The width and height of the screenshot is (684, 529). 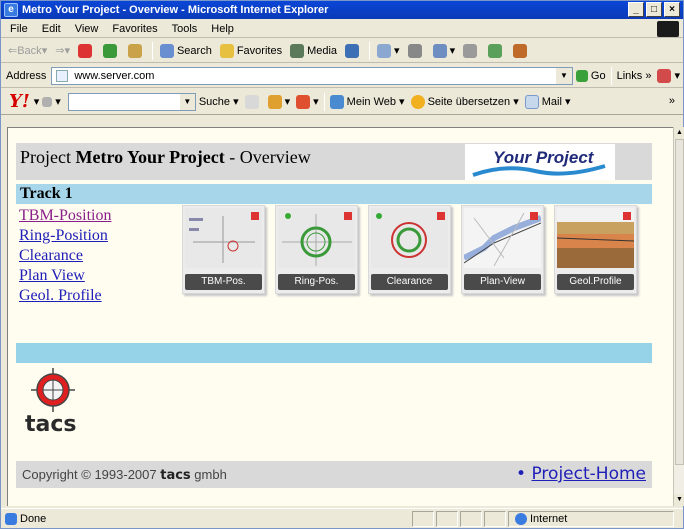 I want to click on yahoo-search-input: ▼, so click(x=131, y=101).